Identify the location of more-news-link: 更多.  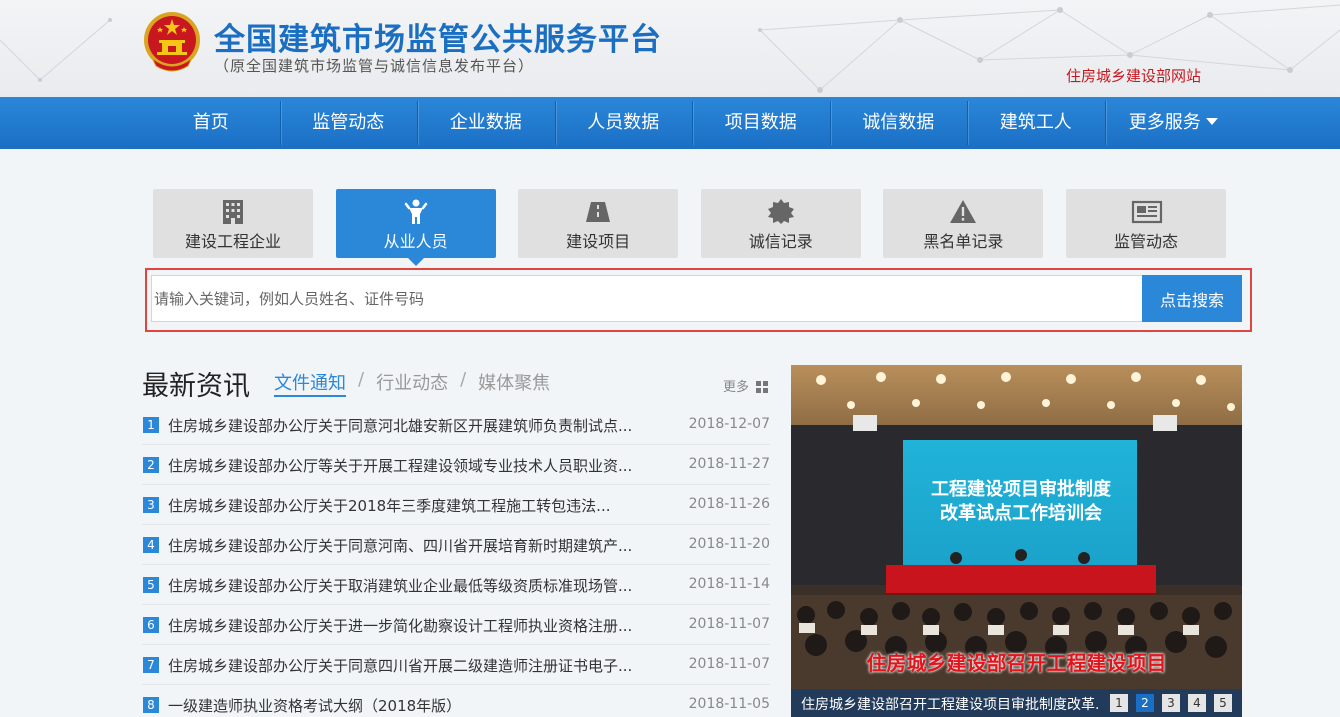
(746, 385).